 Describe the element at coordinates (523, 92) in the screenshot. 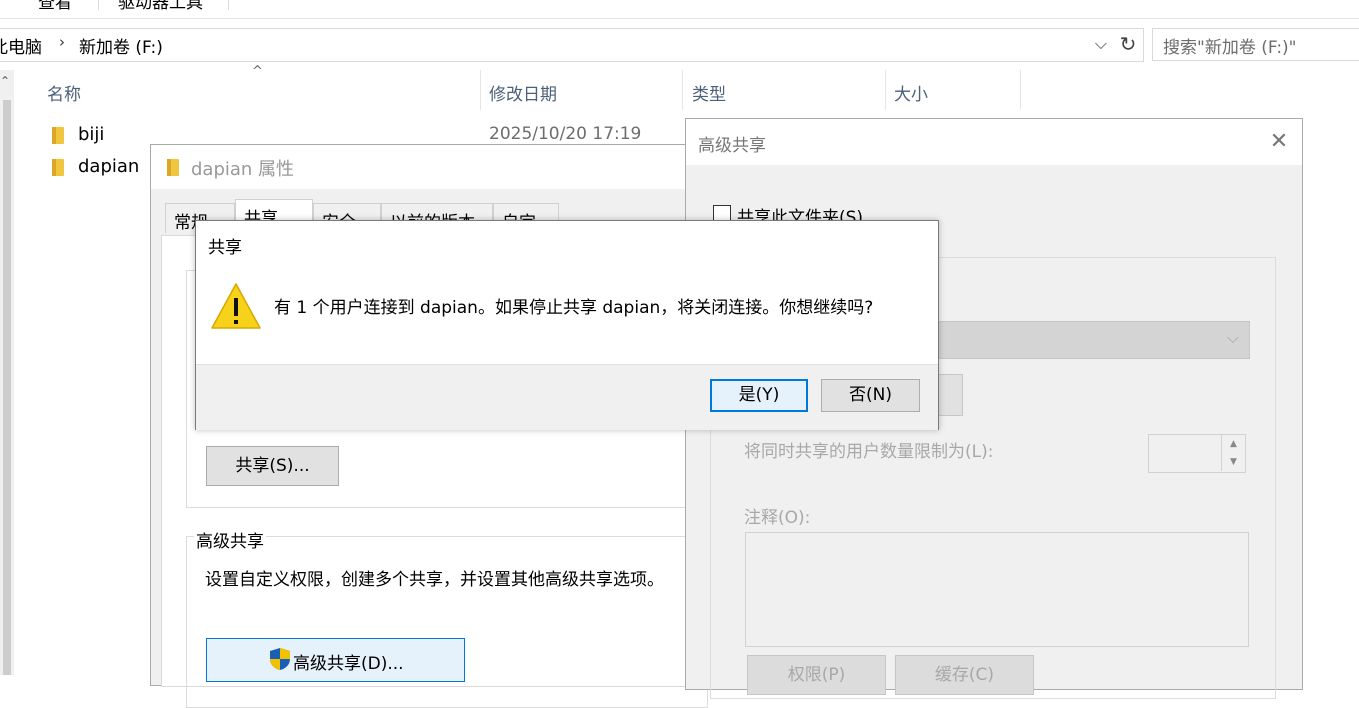

I see `column-header-date: 修改日期` at that location.